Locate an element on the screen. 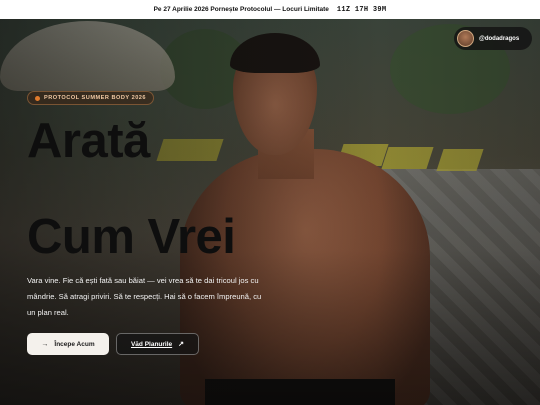 This screenshot has height=405, width=540. hero-title-line-1: Arată is located at coordinates (88, 141).